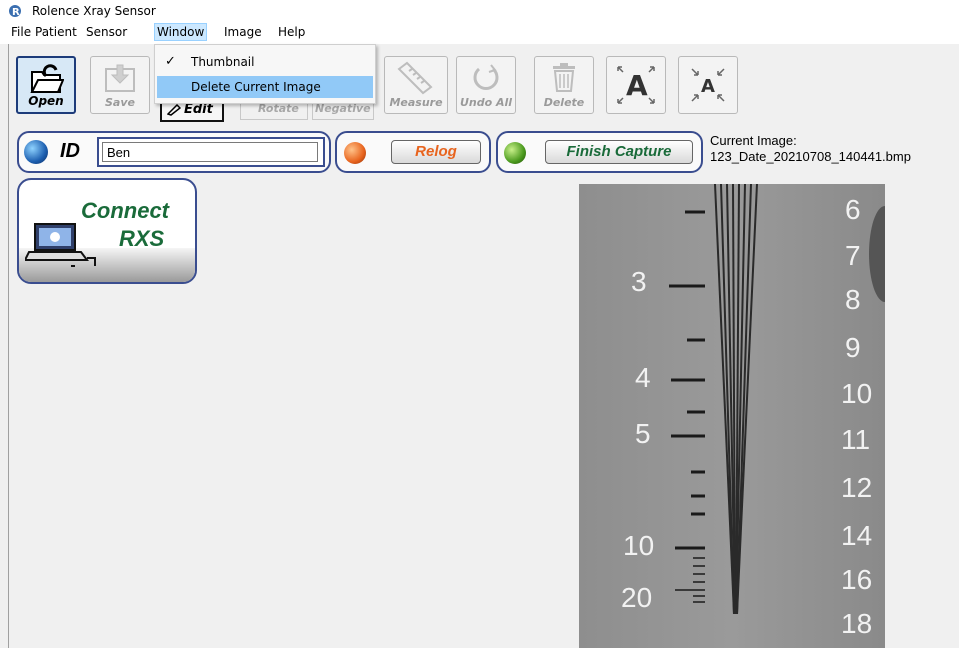 This screenshot has height=648, width=959. I want to click on save-button: Save, so click(120, 85).